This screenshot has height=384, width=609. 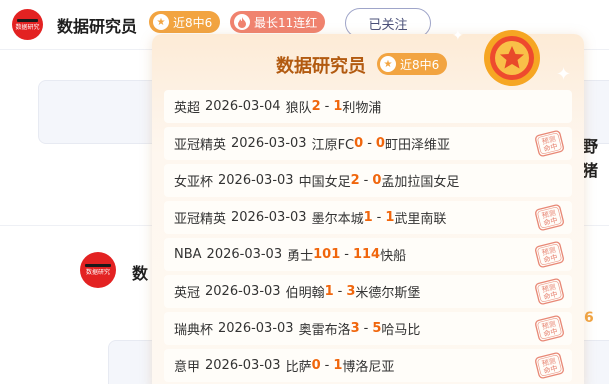 I want to click on away-team: 米德尔斯堡, so click(x=388, y=293).